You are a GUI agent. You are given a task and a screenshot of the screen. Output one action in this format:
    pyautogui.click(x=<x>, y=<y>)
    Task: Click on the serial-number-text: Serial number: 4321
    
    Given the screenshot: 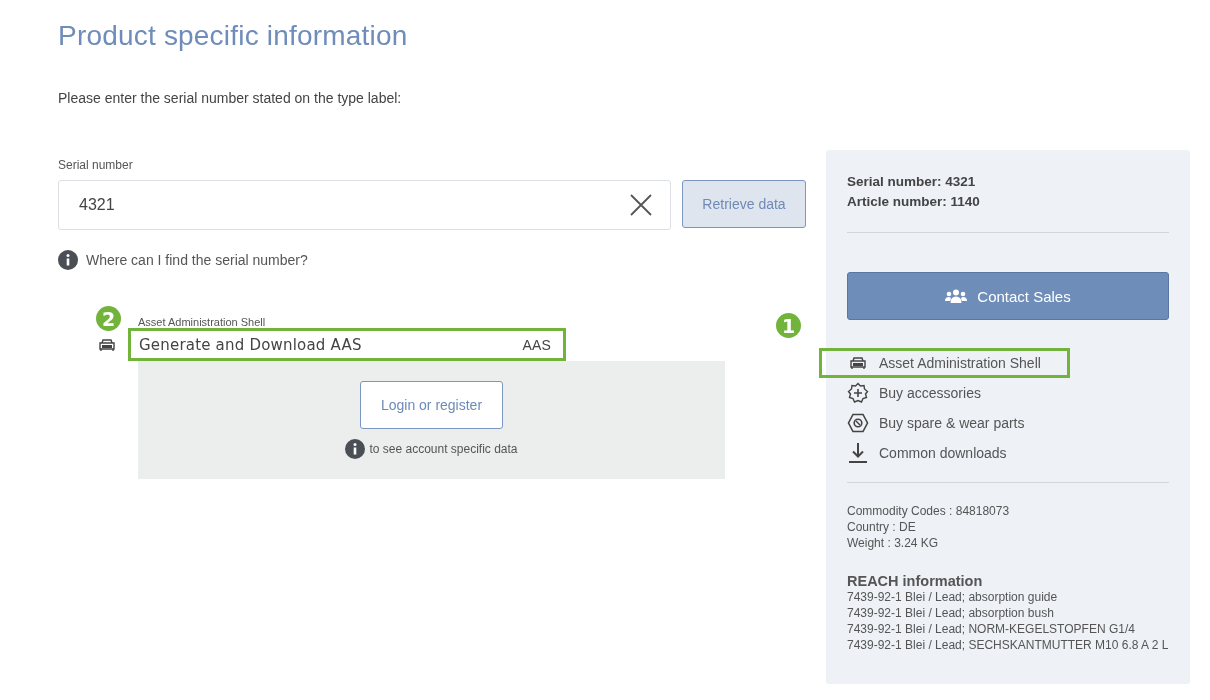 What is the action you would take?
    pyautogui.click(x=912, y=182)
    